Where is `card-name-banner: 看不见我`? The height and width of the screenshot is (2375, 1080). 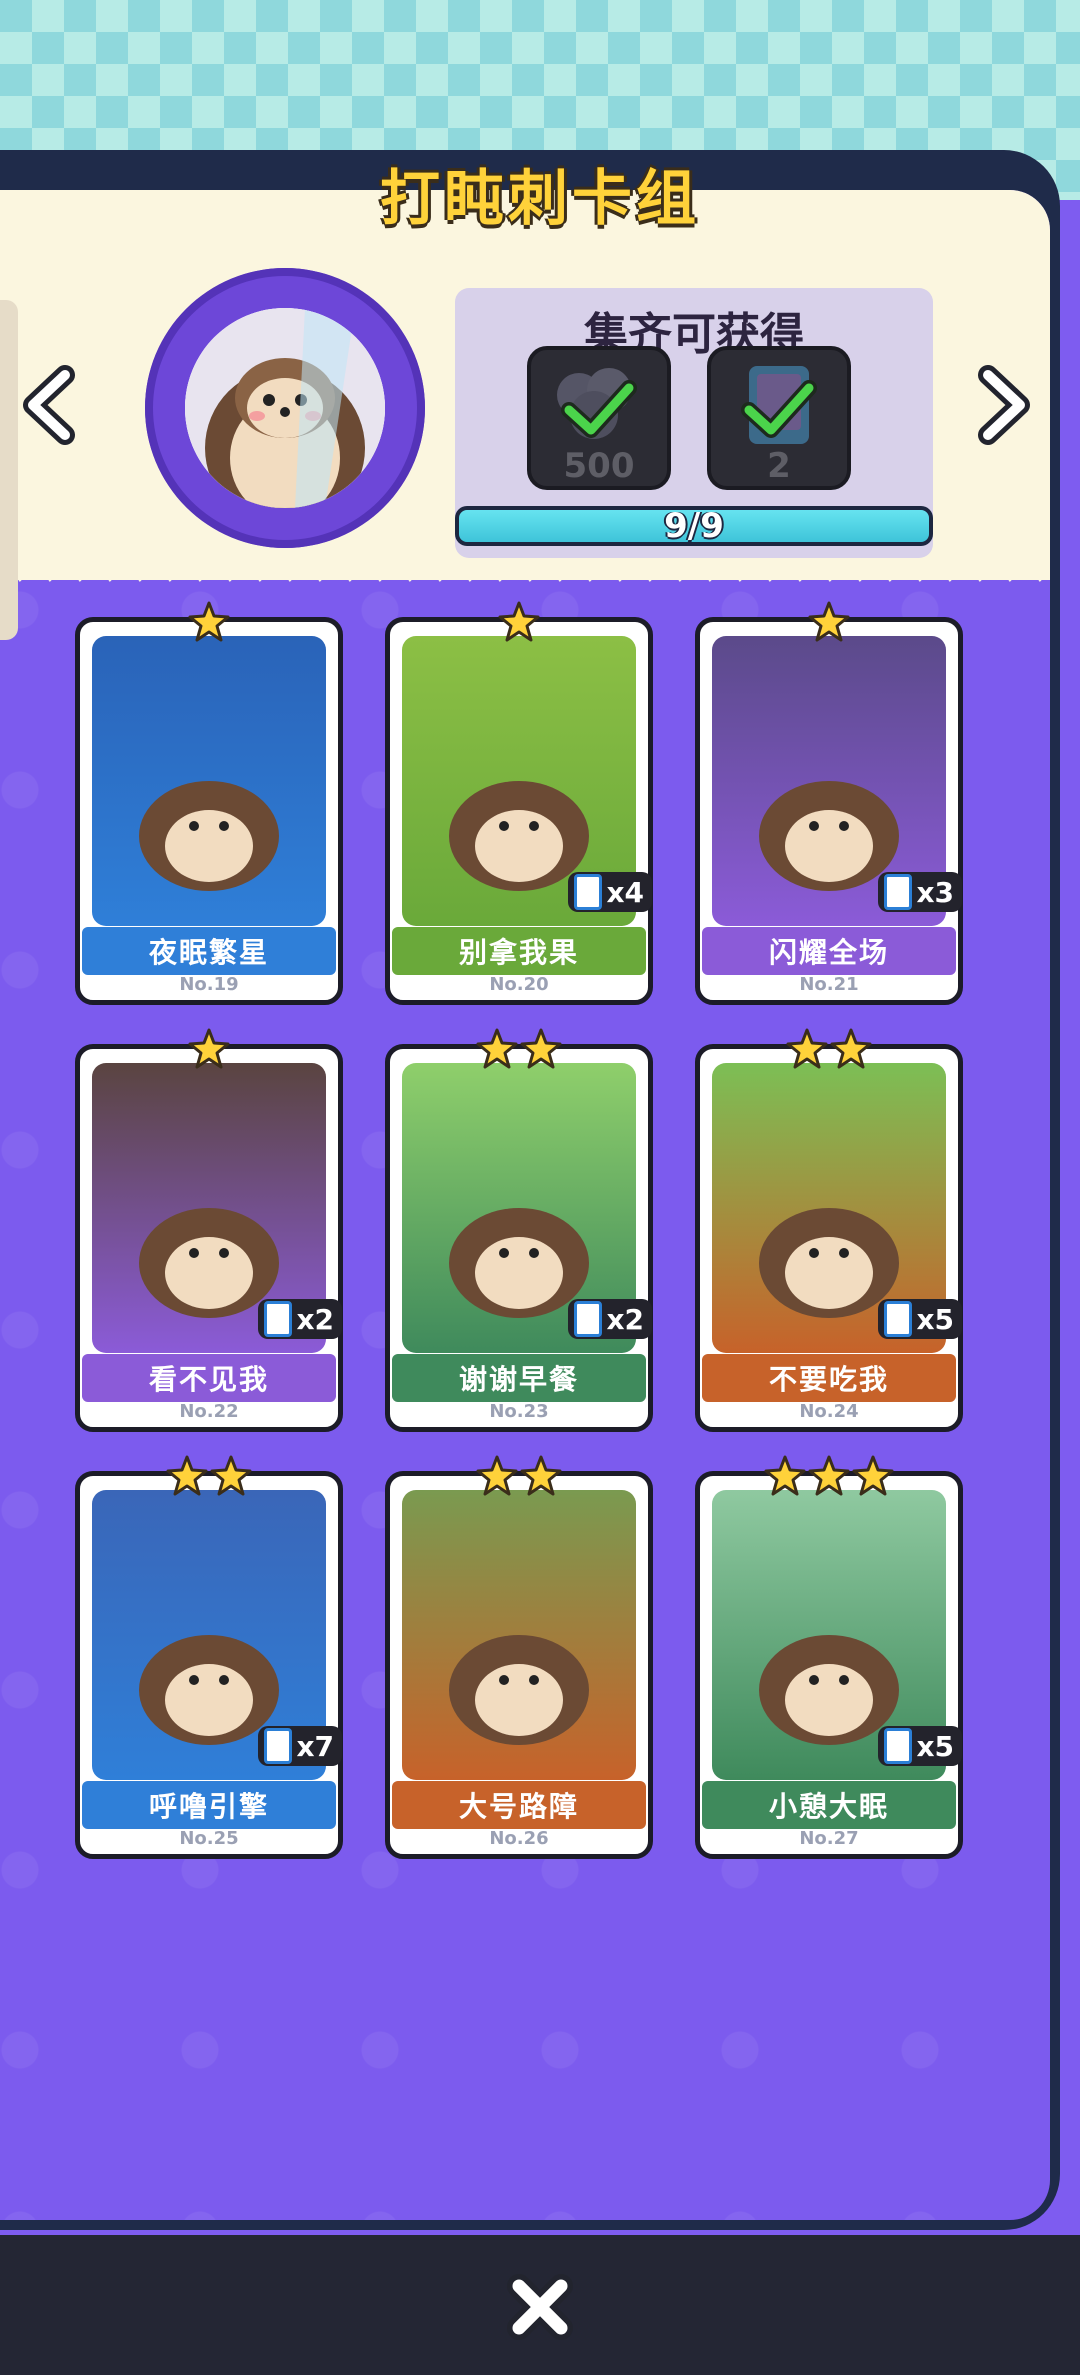 card-name-banner: 看不见我 is located at coordinates (209, 1378).